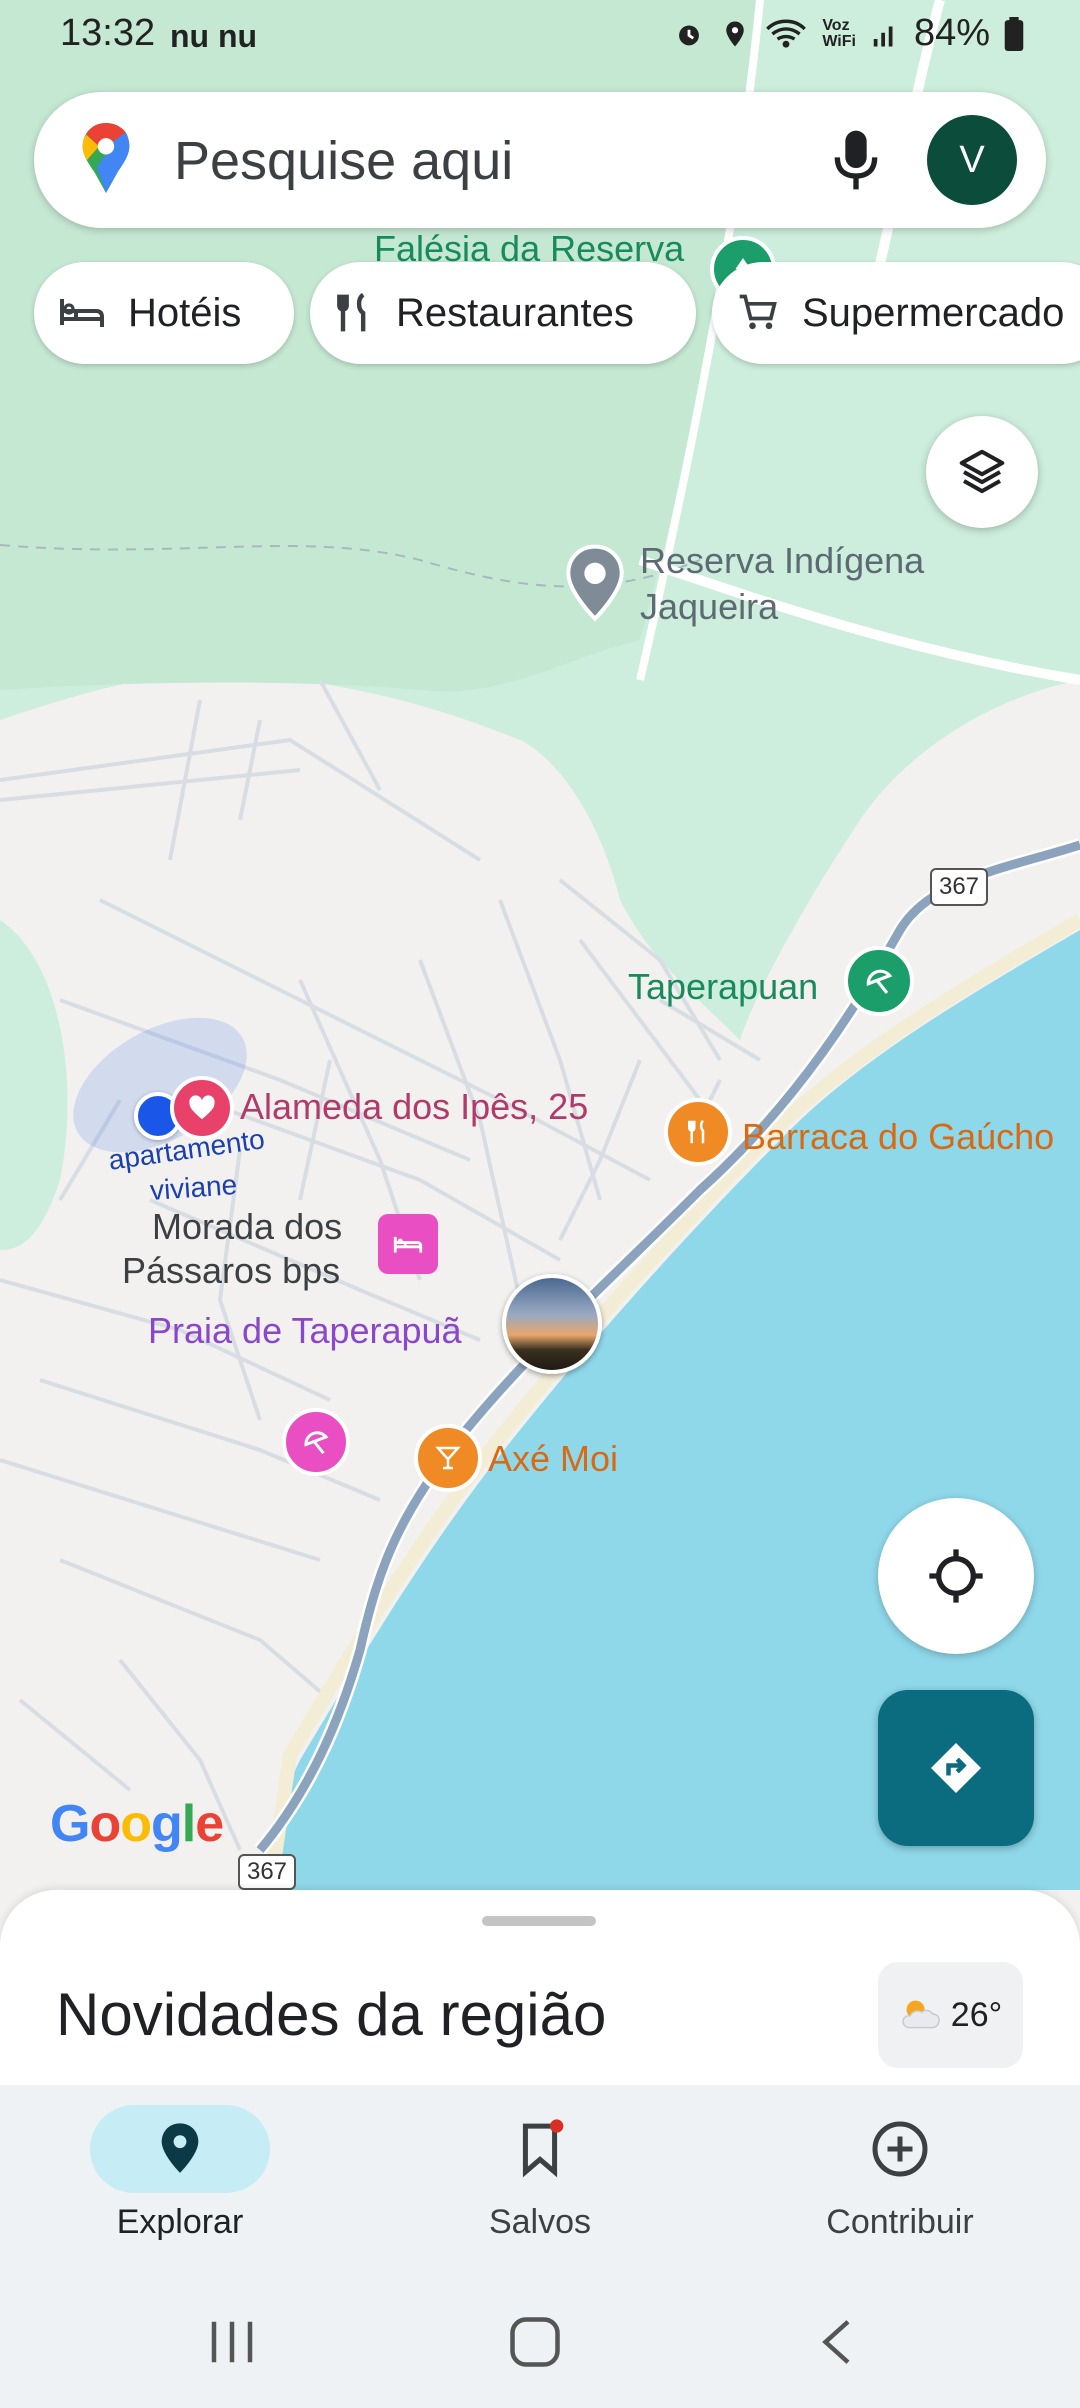 This screenshot has width=1080, height=2408. I want to click on road-shield-367-bottom: 367, so click(267, 1872).